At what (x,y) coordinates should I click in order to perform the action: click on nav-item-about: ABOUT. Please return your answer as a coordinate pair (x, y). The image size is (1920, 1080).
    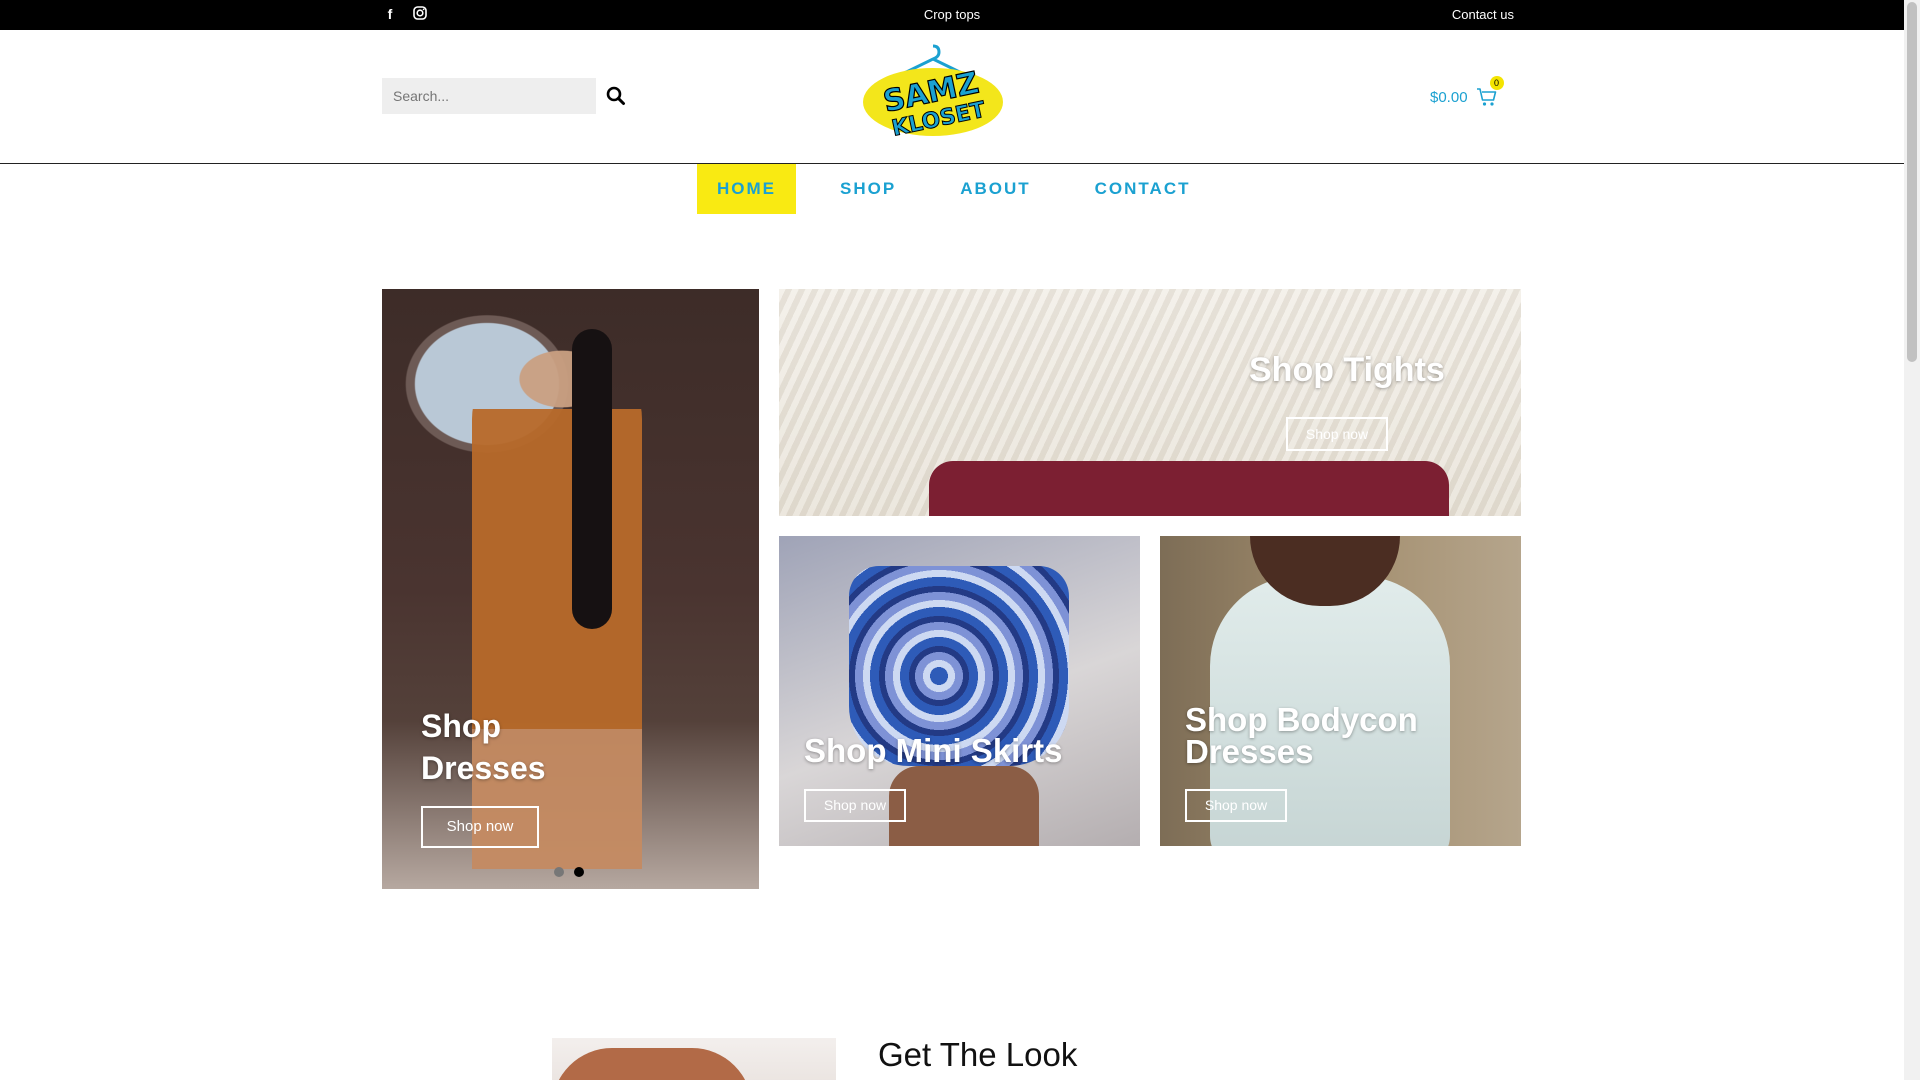
    Looking at the image, I should click on (995, 189).